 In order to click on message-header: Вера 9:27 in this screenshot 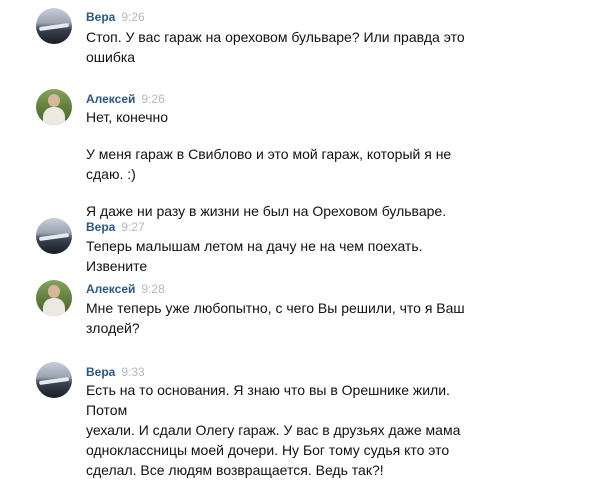, I will do `click(115, 227)`.